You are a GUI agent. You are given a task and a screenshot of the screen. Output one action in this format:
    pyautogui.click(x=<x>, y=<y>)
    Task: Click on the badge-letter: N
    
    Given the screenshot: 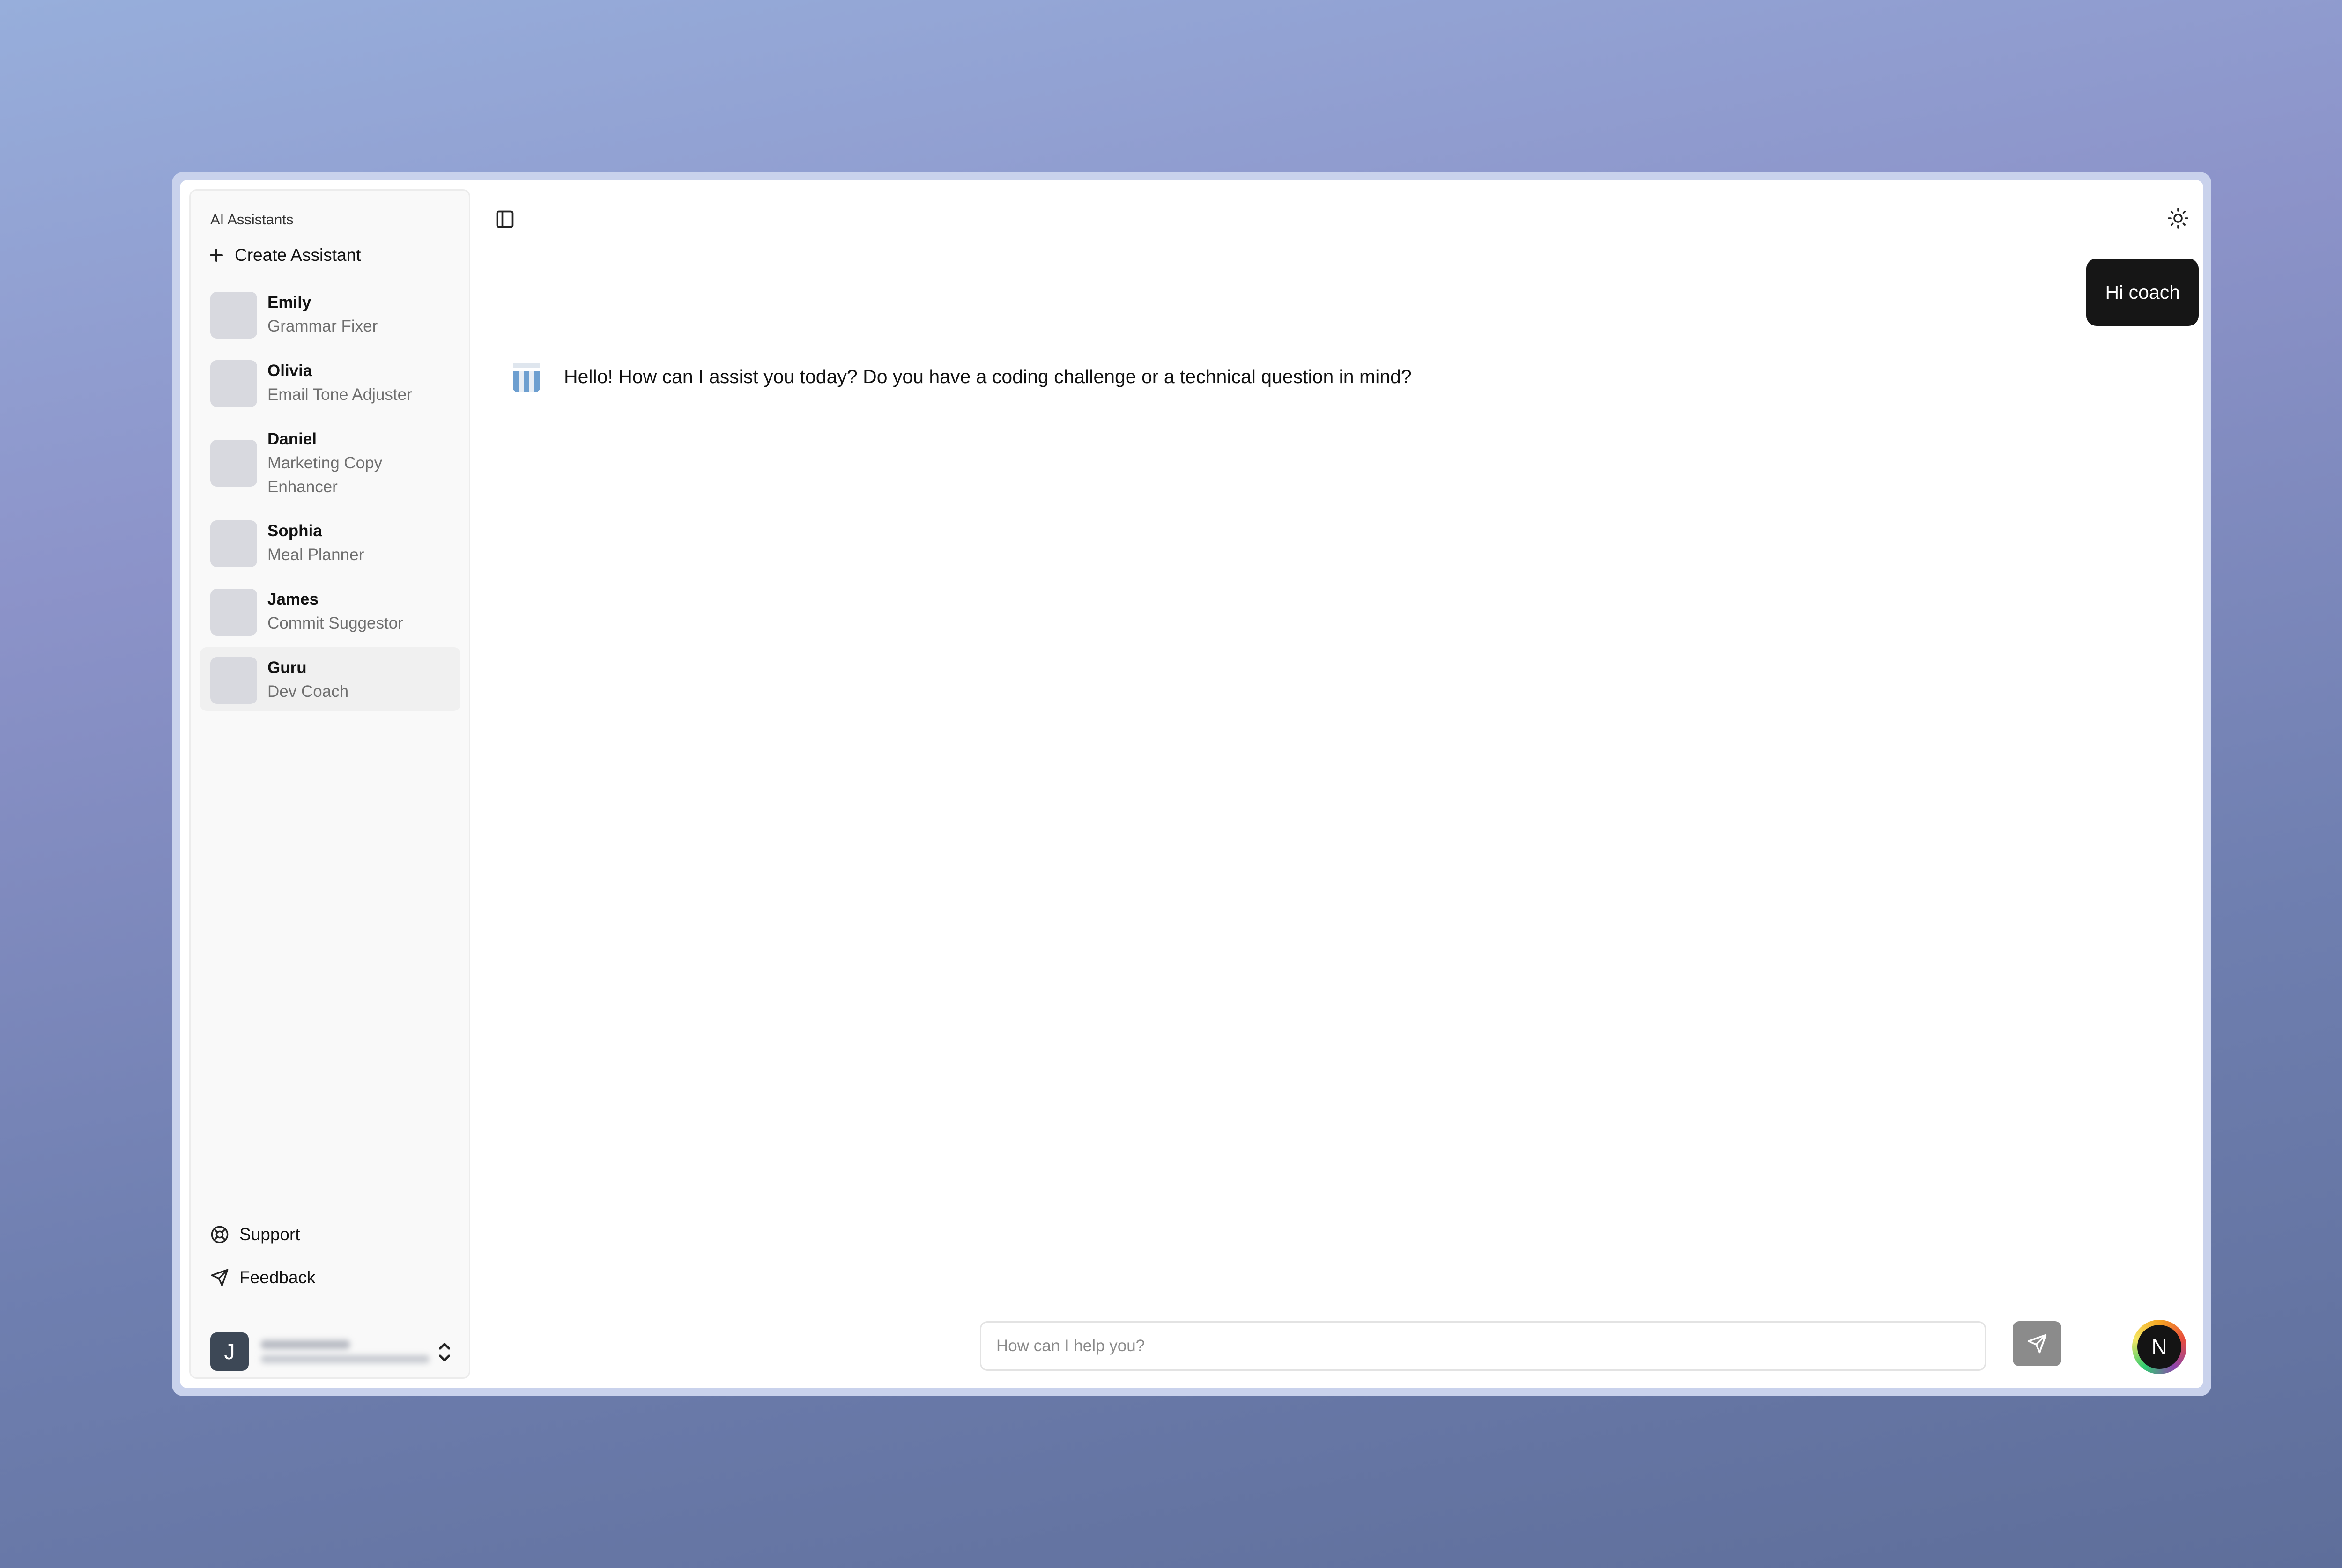 What is the action you would take?
    pyautogui.click(x=2159, y=1347)
    